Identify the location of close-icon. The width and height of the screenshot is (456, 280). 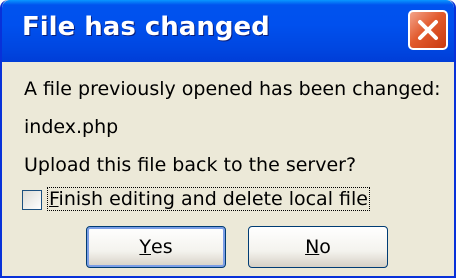
(428, 30).